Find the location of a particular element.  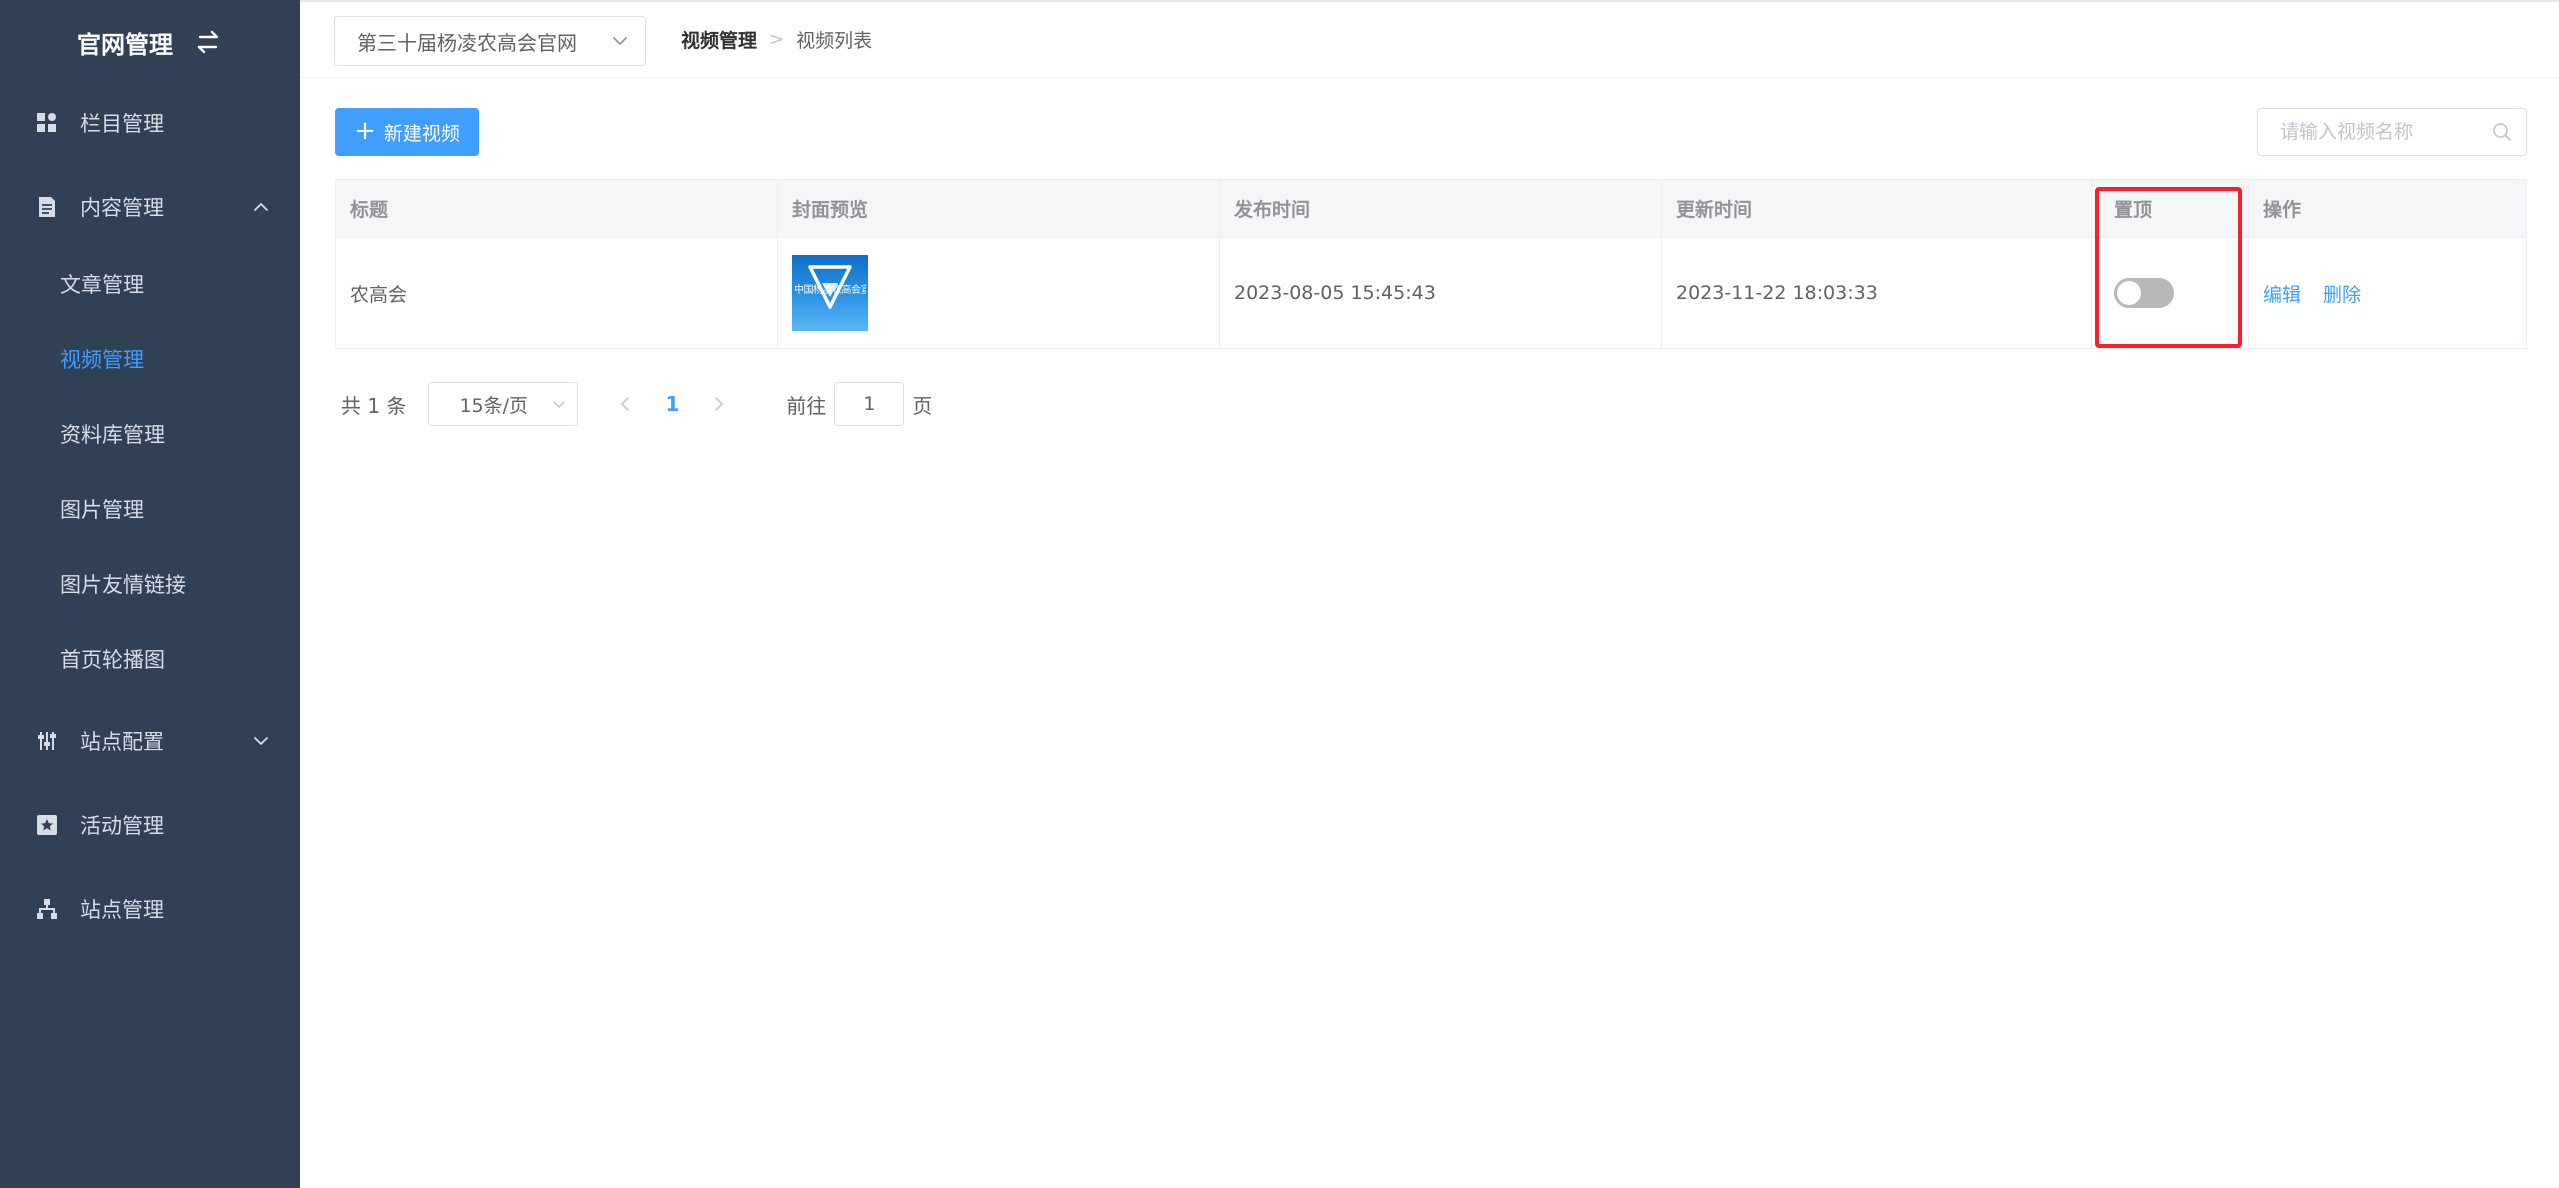

pin-toggle-knob is located at coordinates (2129, 293).